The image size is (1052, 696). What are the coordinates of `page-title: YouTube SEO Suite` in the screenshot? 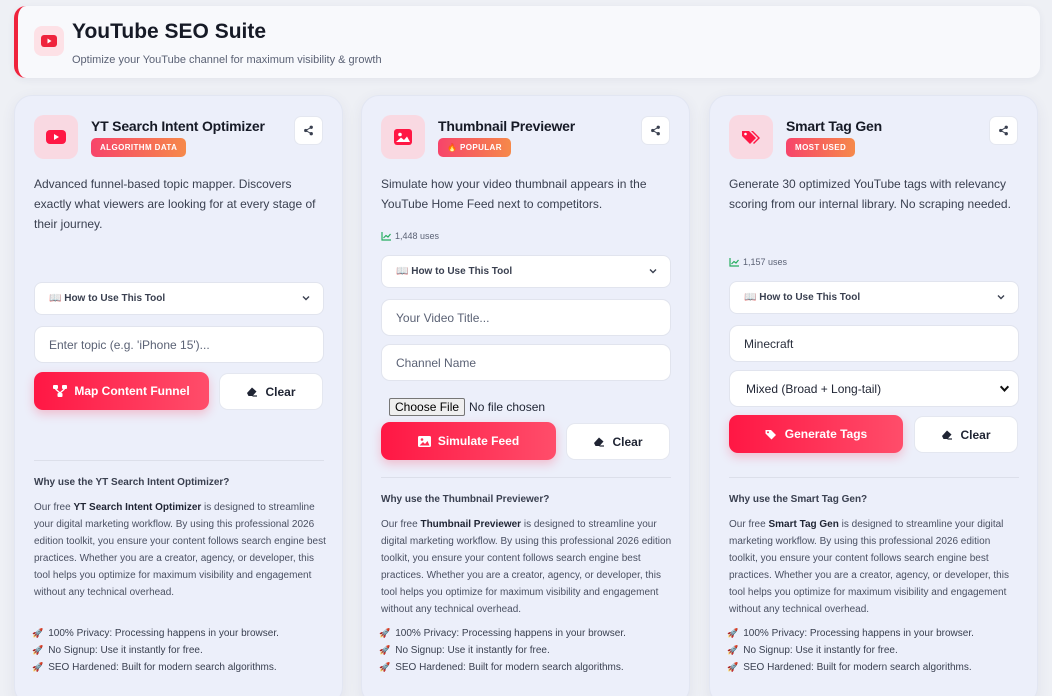 It's located at (169, 31).